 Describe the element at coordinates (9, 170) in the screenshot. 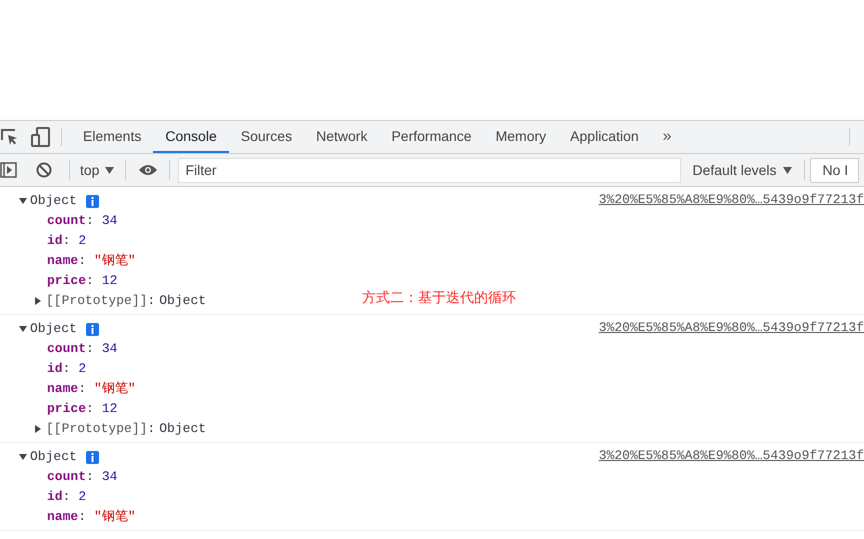

I see `sidebar-toggle-icon` at that location.